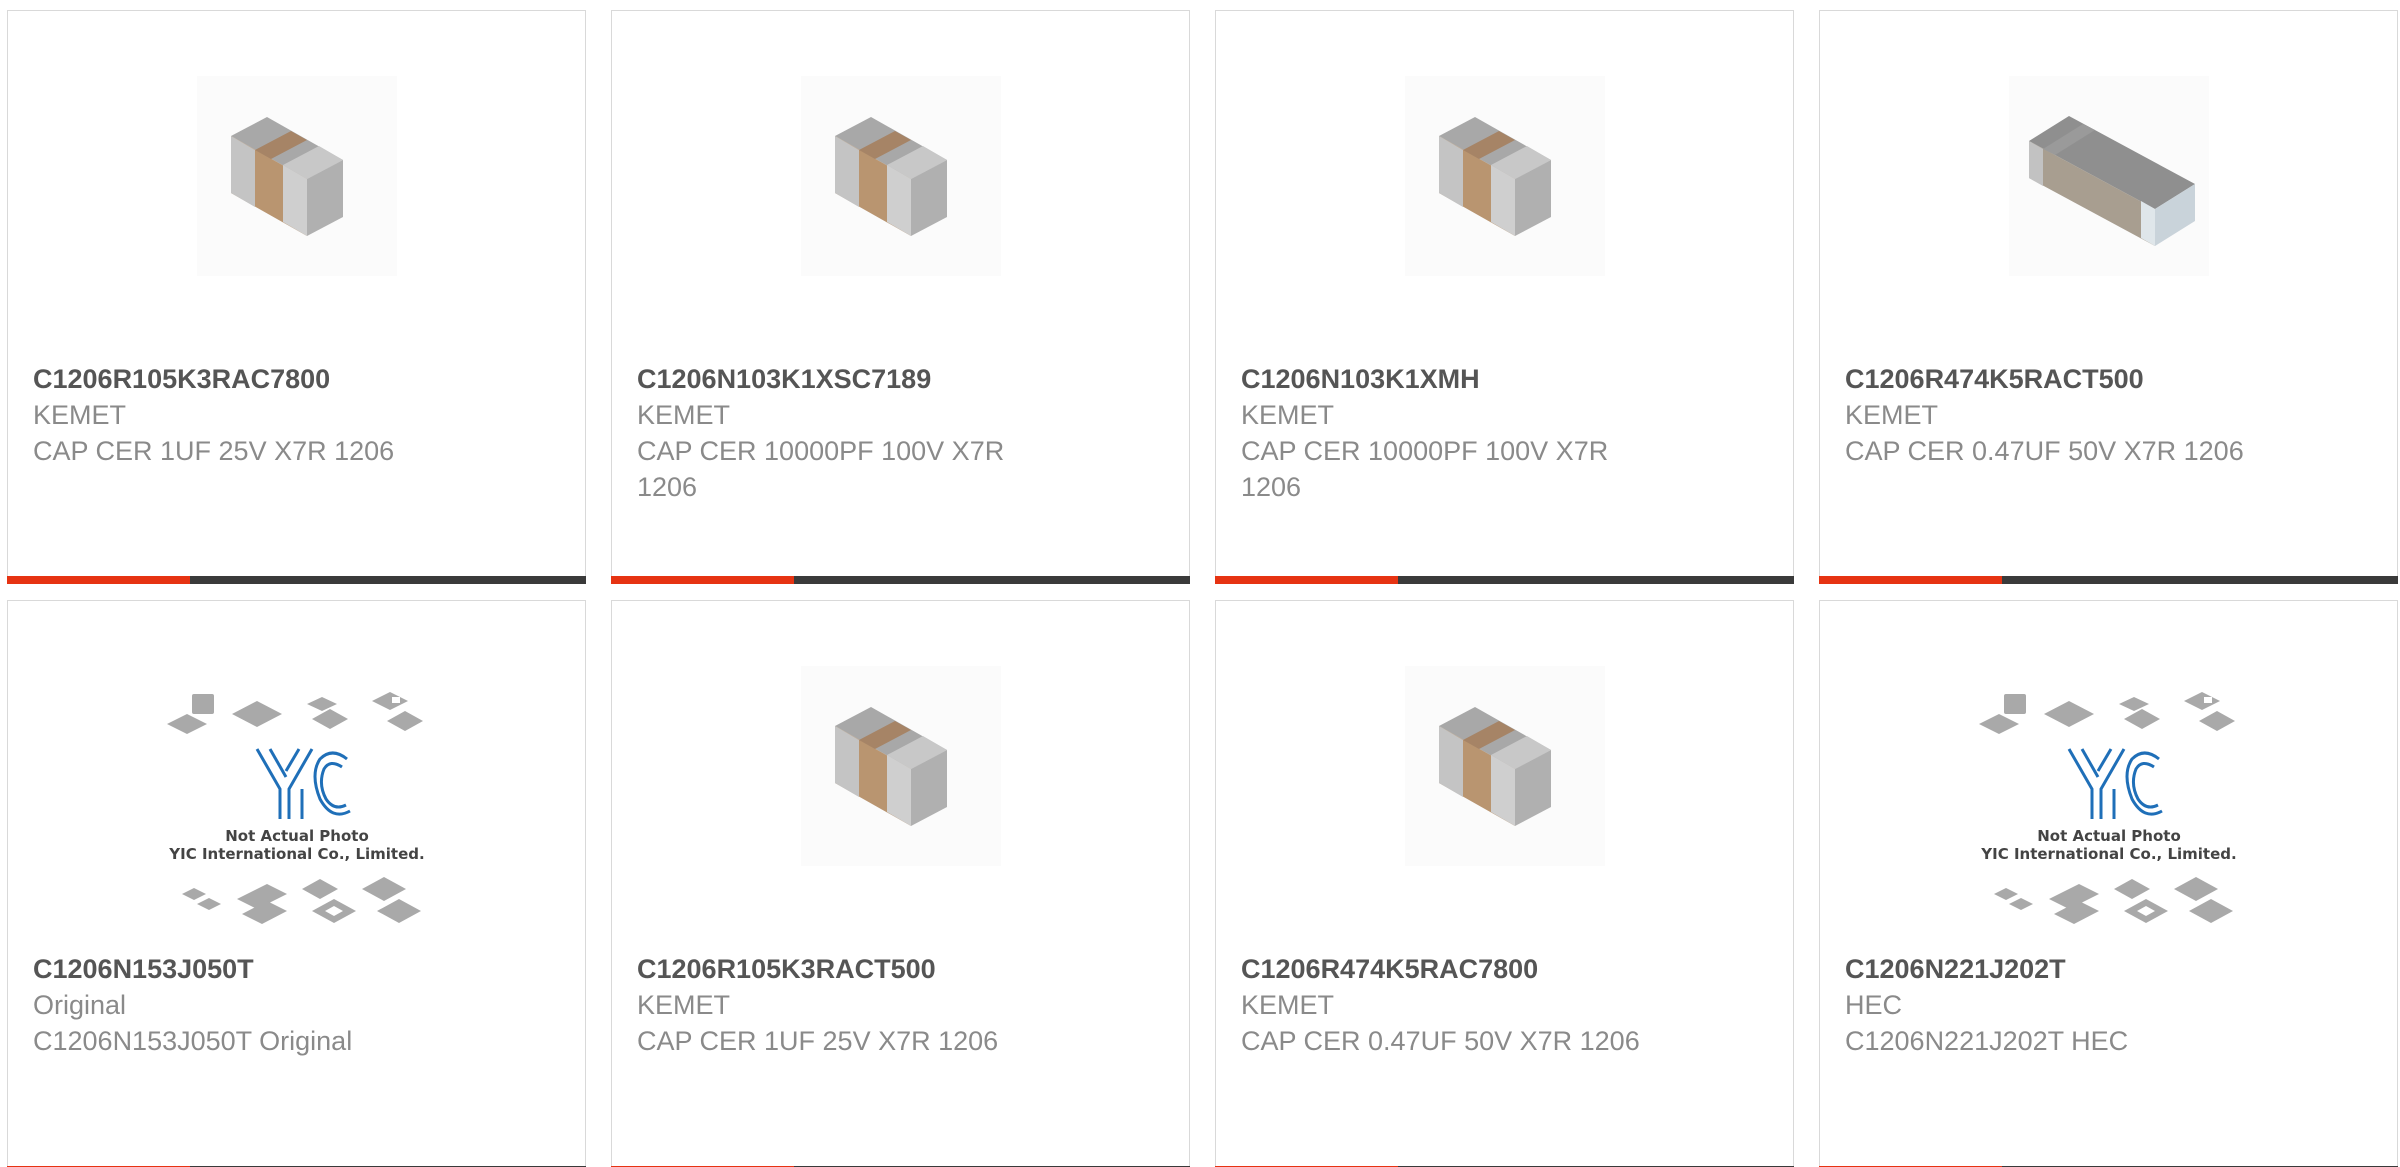 This screenshot has width=2400, height=1167. I want to click on manufacturer: Original, so click(80, 1005).